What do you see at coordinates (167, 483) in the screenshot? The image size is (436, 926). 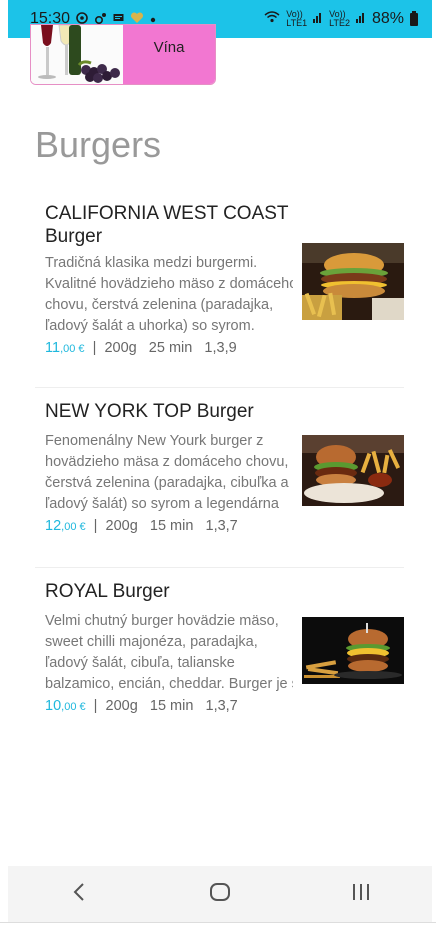 I see `item-description-line: čerstvá zelenina (paradajka, cibuľka a` at bounding box center [167, 483].